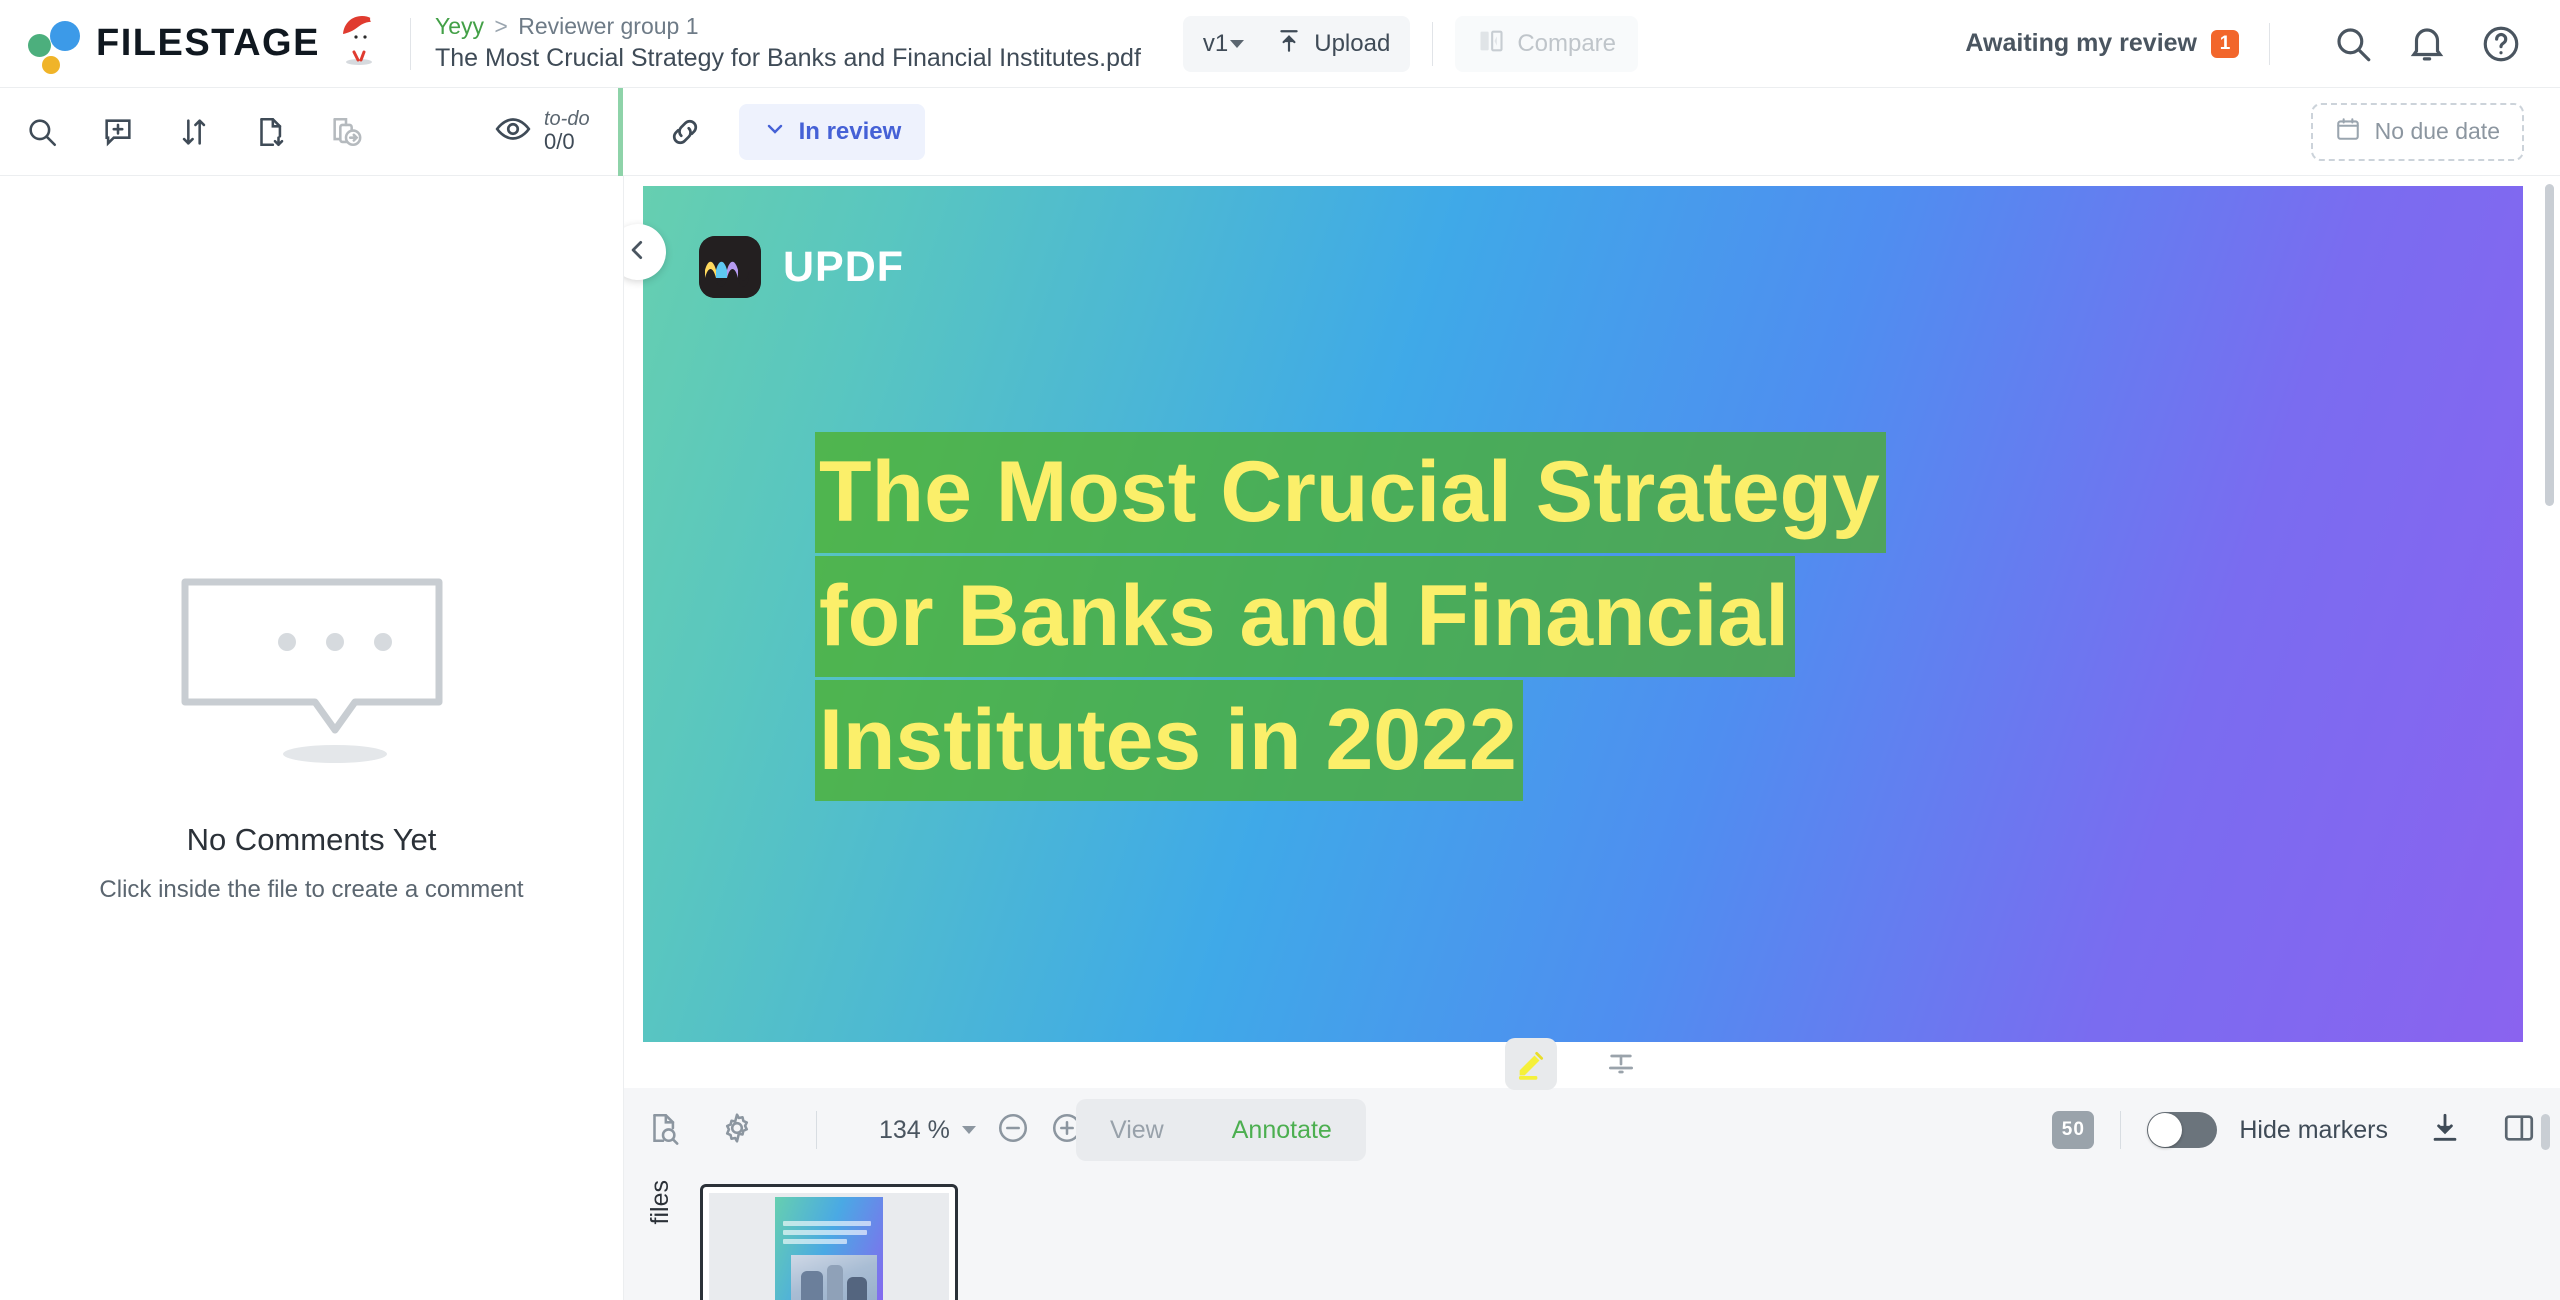 The image size is (2560, 1300). I want to click on awaiting-review-label: Awaiting my review, so click(2081, 43).